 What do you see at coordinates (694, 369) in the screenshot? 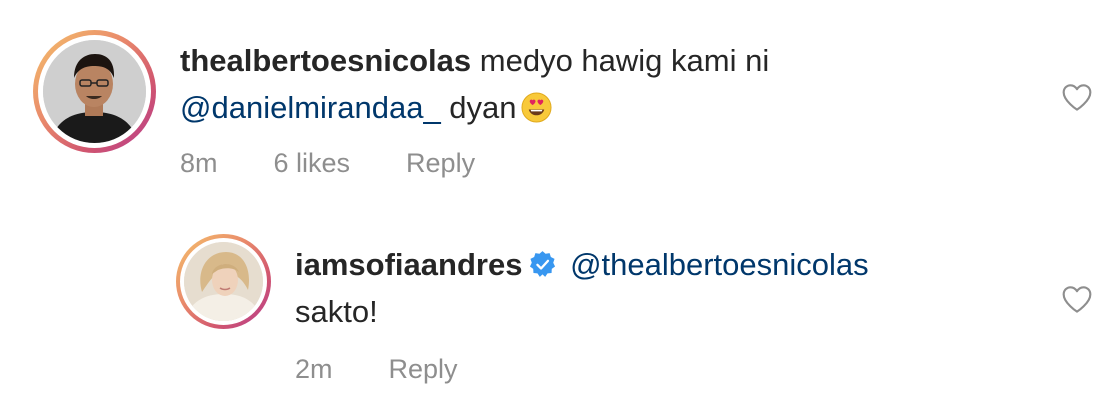
I see `comment-meta: 2m Reply` at bounding box center [694, 369].